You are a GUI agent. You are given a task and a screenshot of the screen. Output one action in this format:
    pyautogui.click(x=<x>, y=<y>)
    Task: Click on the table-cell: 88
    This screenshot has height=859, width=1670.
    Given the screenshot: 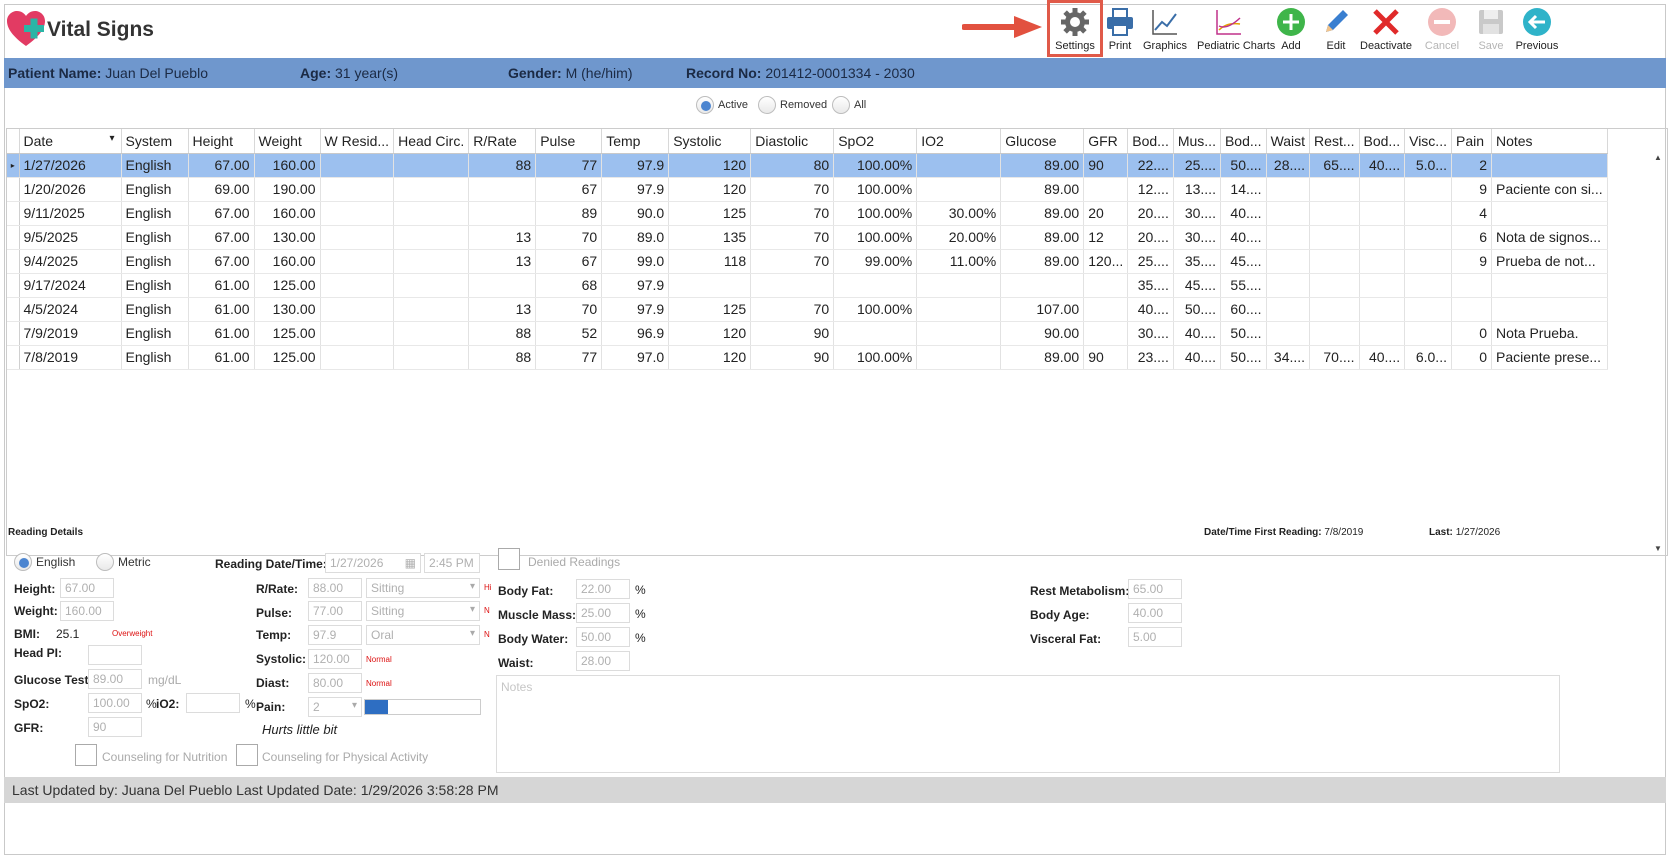 What is the action you would take?
    pyautogui.click(x=502, y=357)
    